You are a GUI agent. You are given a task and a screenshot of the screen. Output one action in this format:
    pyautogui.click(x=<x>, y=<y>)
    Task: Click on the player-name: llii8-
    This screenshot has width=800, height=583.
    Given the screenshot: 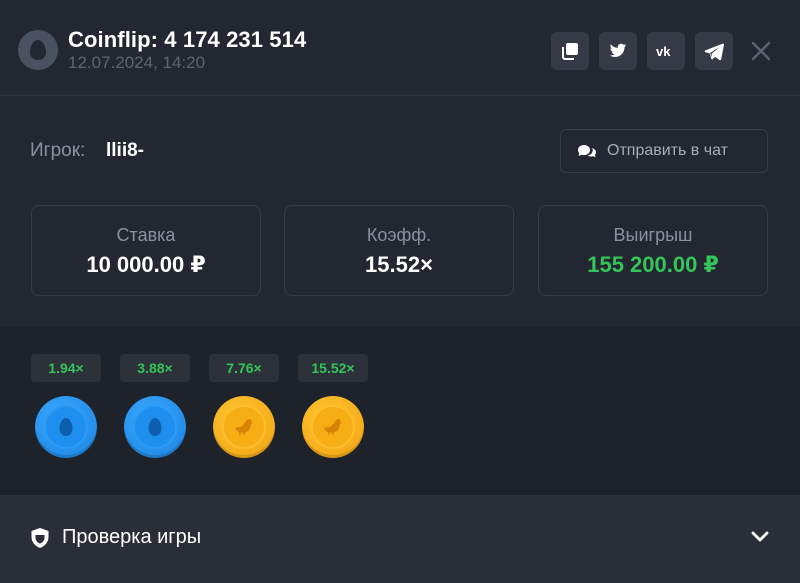 What is the action you would take?
    pyautogui.click(x=125, y=151)
    